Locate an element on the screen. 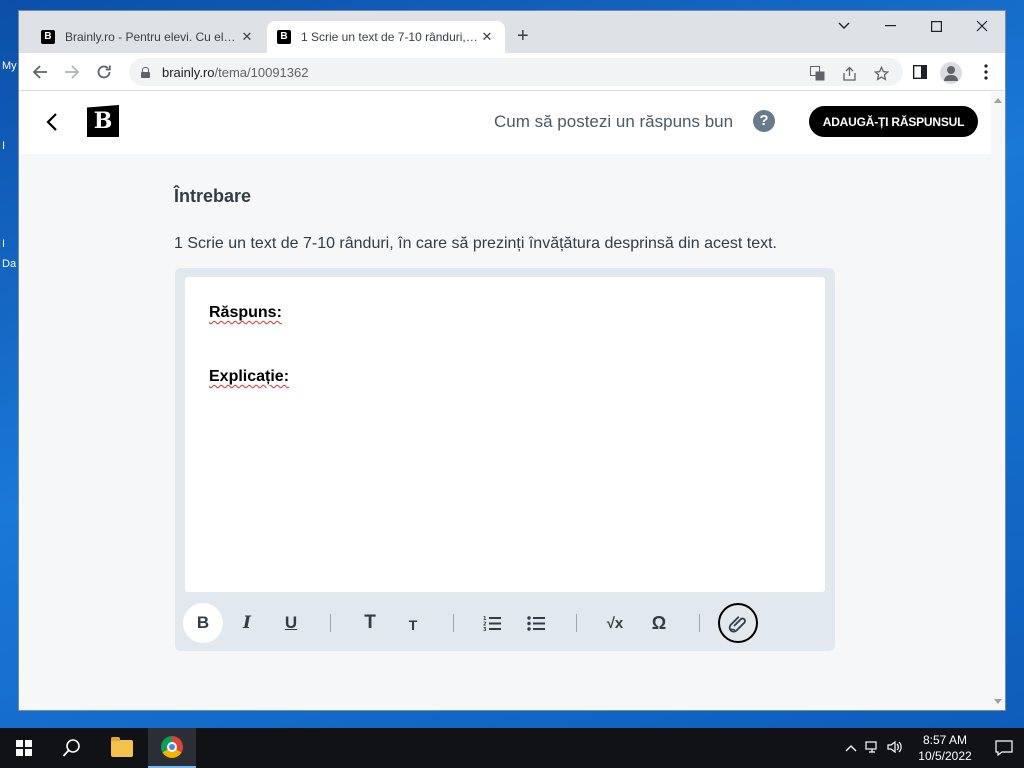 Image resolution: width=1024 pixels, height=768 pixels. scroll-down-arrow-icon is located at coordinates (998, 701).